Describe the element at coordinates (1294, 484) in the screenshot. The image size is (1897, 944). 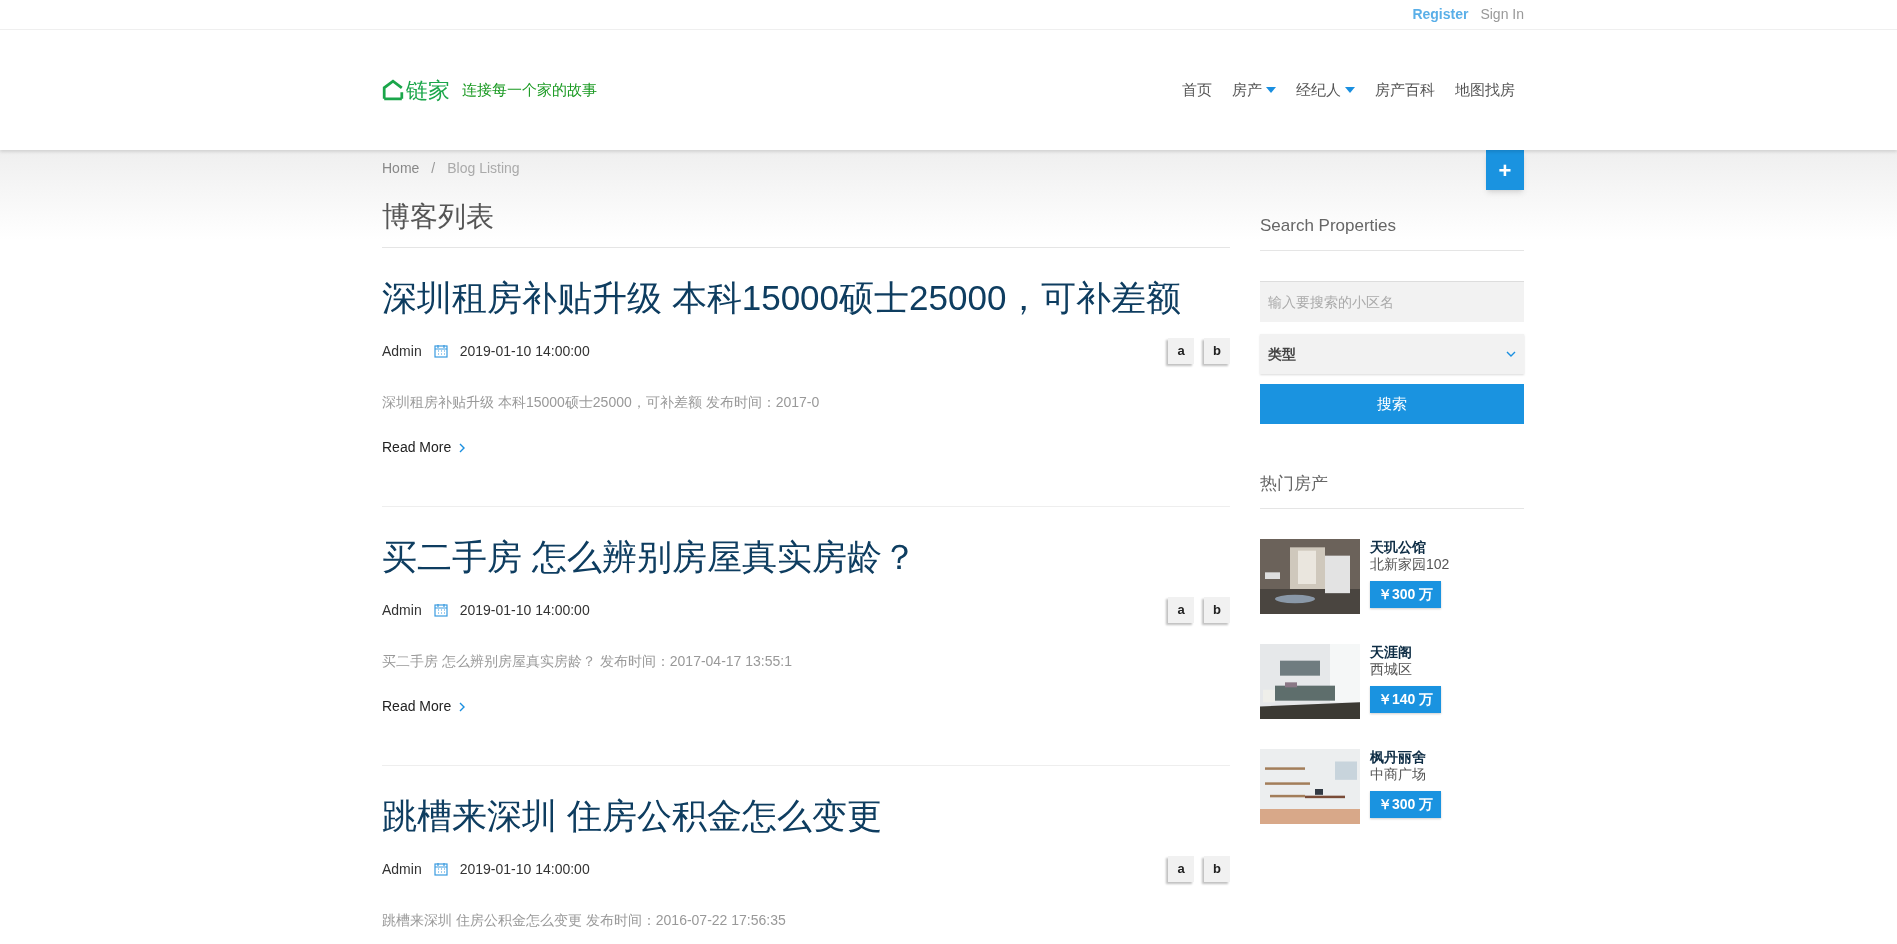
I see `sidebar-heading: 热门房产` at that location.